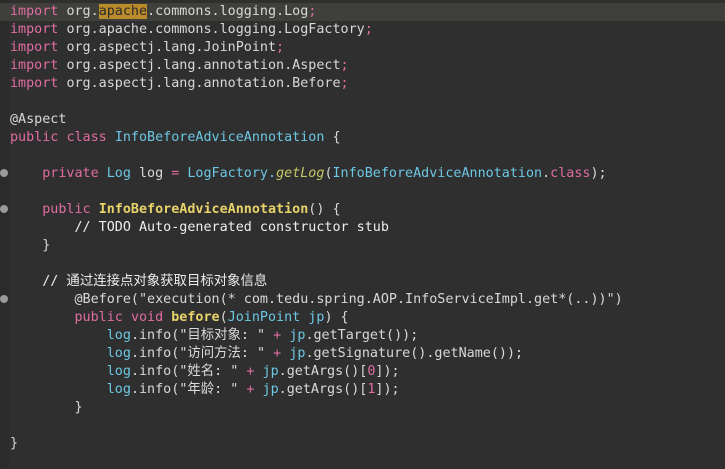 The width and height of the screenshot is (725, 469). I want to click on code-line-constructor: public InfoBeforeAdviceAnnotation() {, so click(175, 210).